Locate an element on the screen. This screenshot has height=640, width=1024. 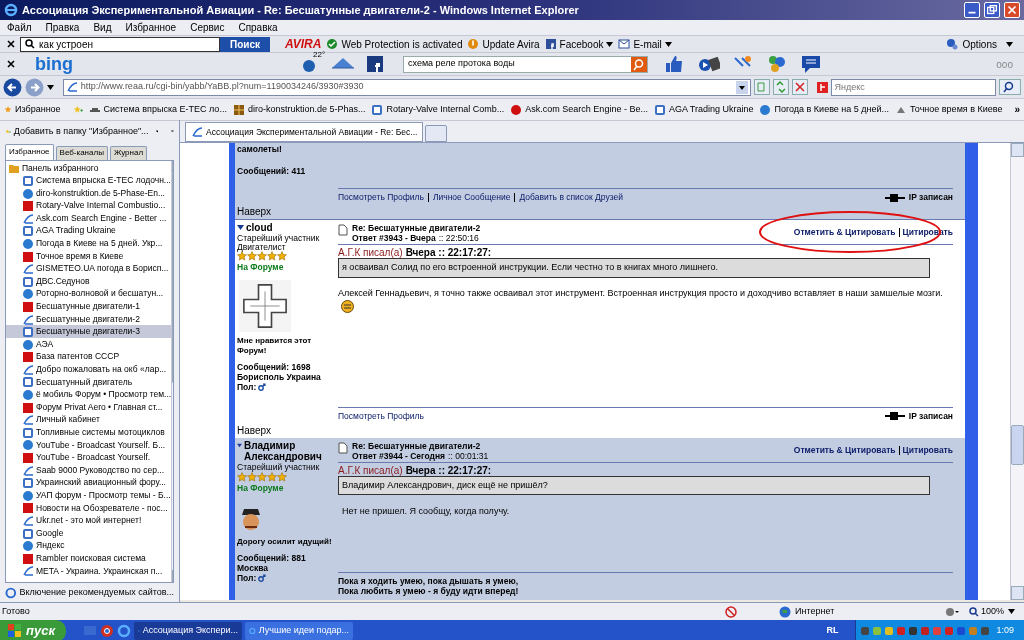
sidebar-tab: Журнал is located at coordinates (128, 152).